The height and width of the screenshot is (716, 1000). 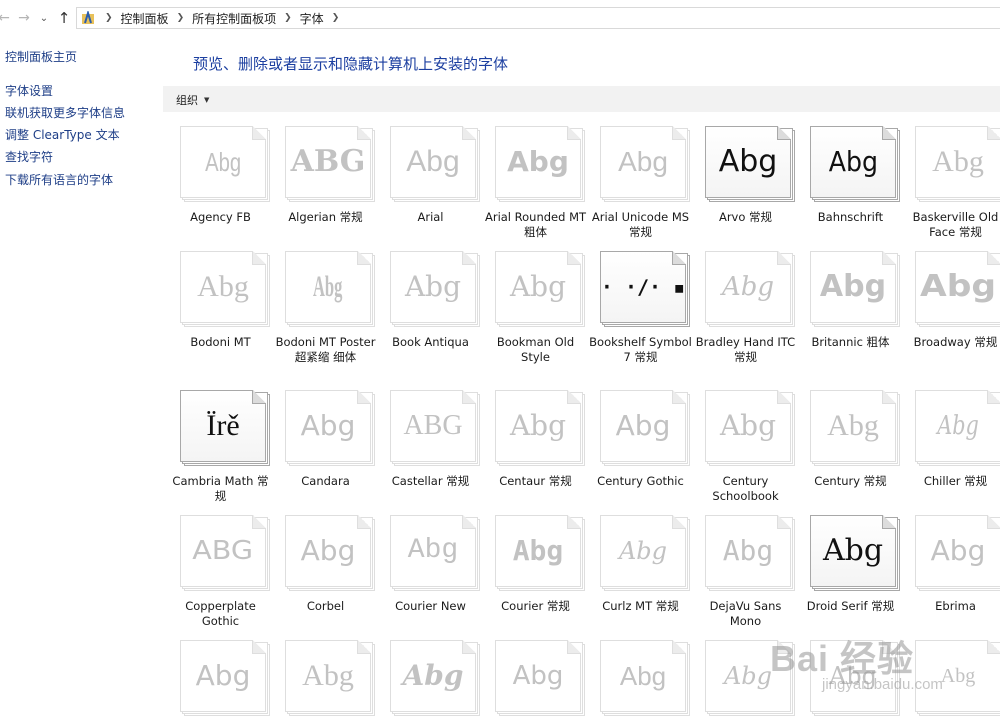 I want to click on organize-button: 组织 ▼, so click(x=192, y=100).